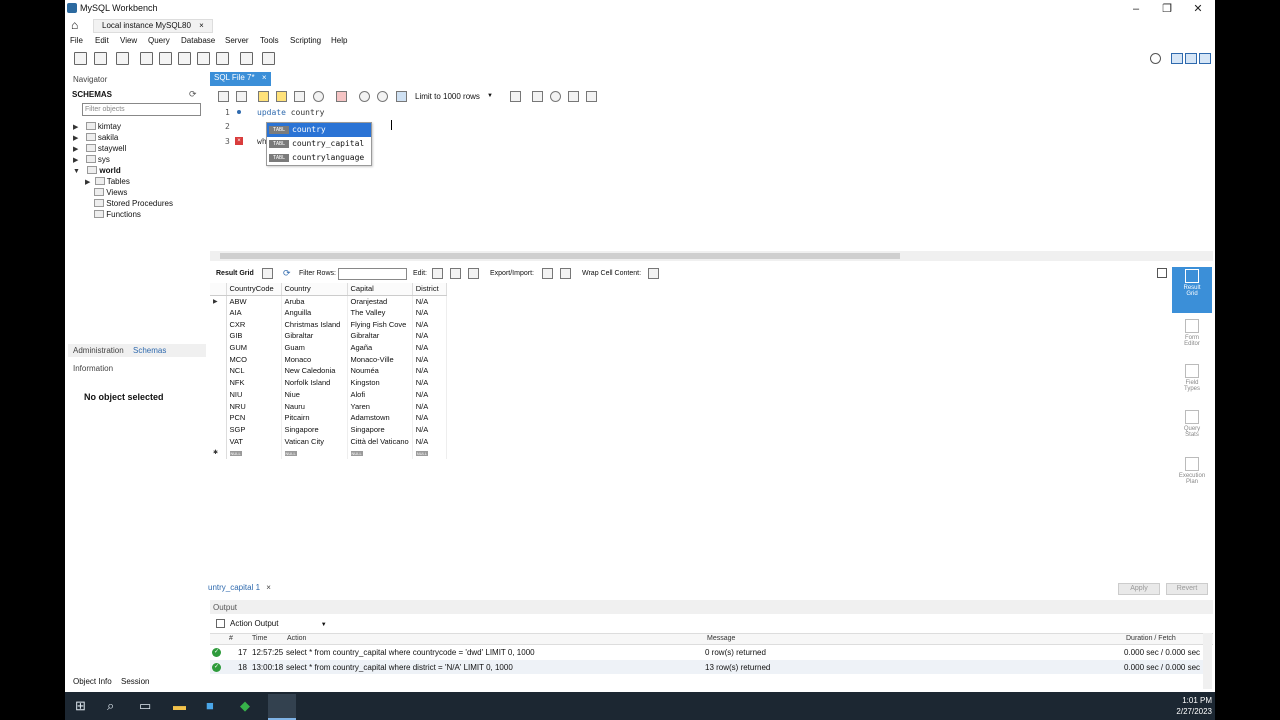 Image resolution: width=1280 pixels, height=720 pixels. Describe the element at coordinates (1205, 58) in the screenshot. I see `toggle-secondary-sidebar-icon` at that location.